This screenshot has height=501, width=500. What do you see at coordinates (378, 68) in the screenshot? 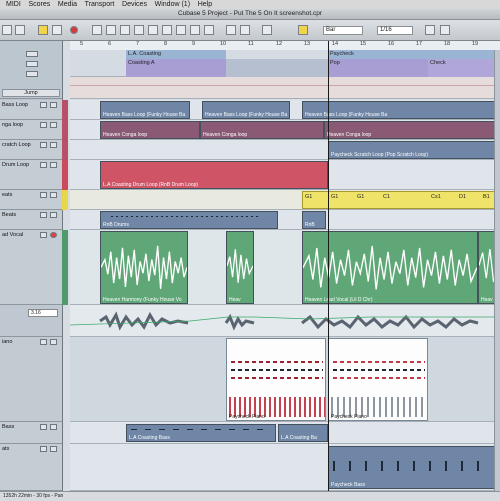
I see `marker-pop: Pop` at bounding box center [378, 68].